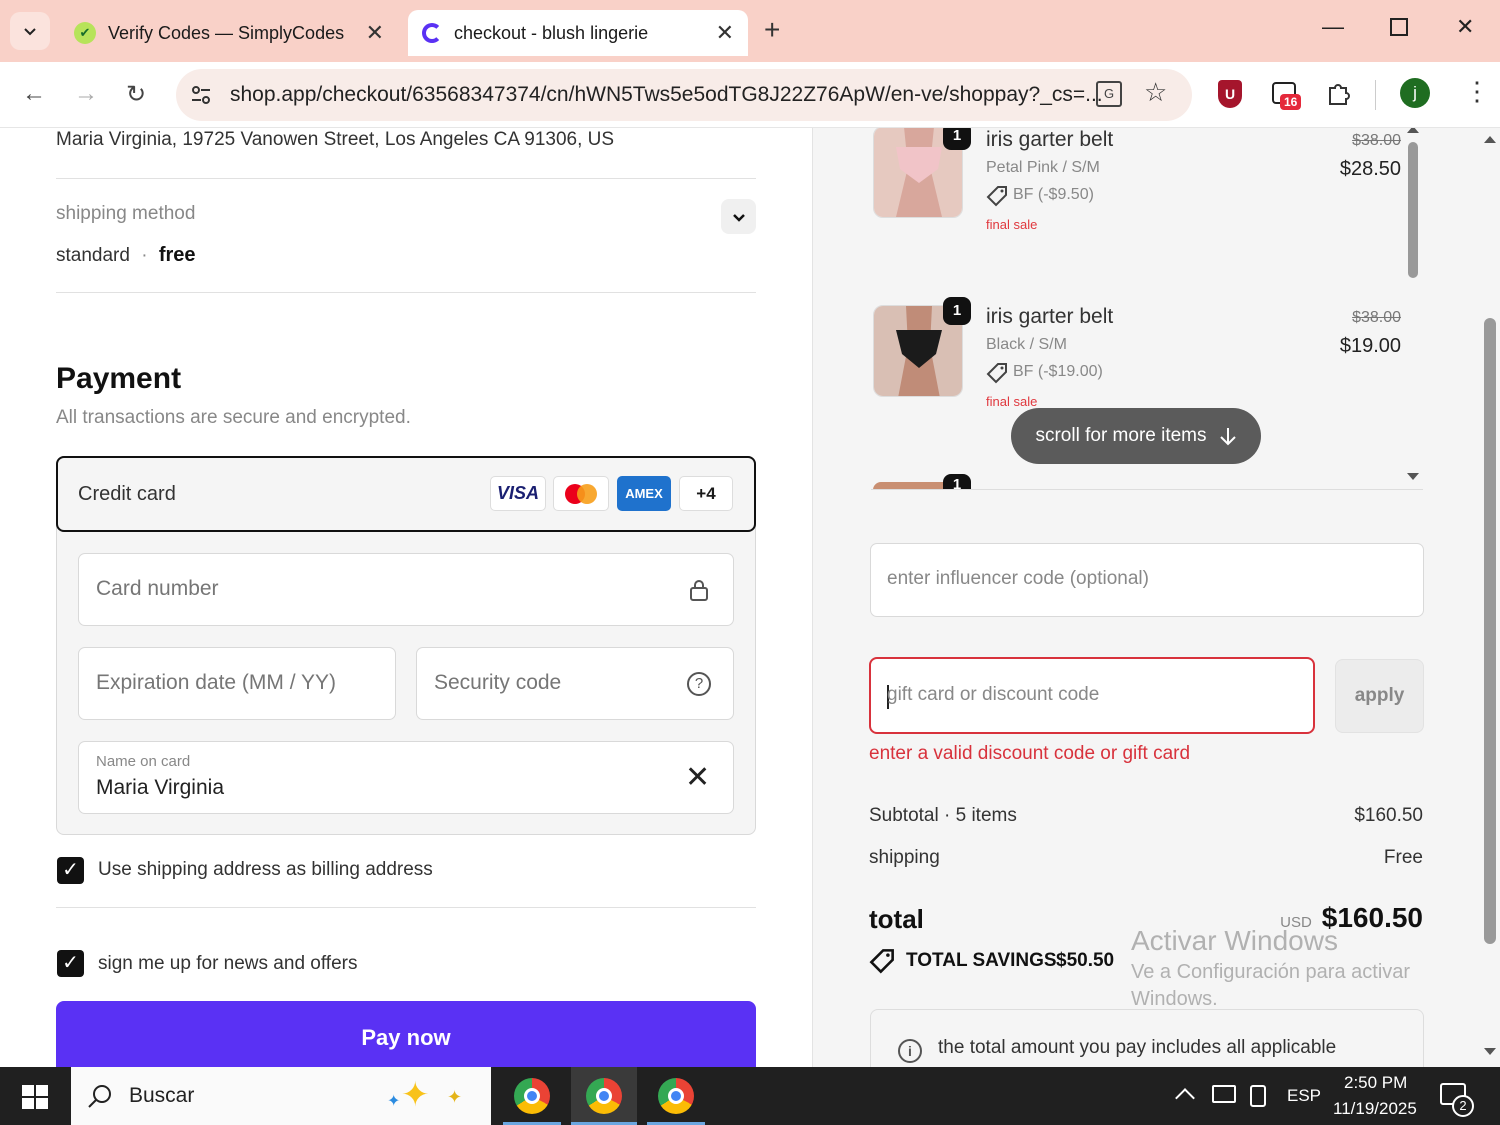 The height and width of the screenshot is (1125, 1500). What do you see at coordinates (162, 1095) in the screenshot?
I see `search-label: Buscar` at bounding box center [162, 1095].